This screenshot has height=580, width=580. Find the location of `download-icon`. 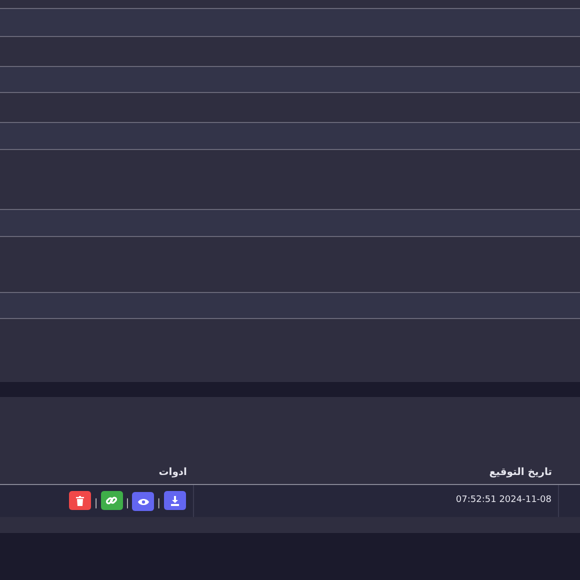

download-icon is located at coordinates (175, 501).